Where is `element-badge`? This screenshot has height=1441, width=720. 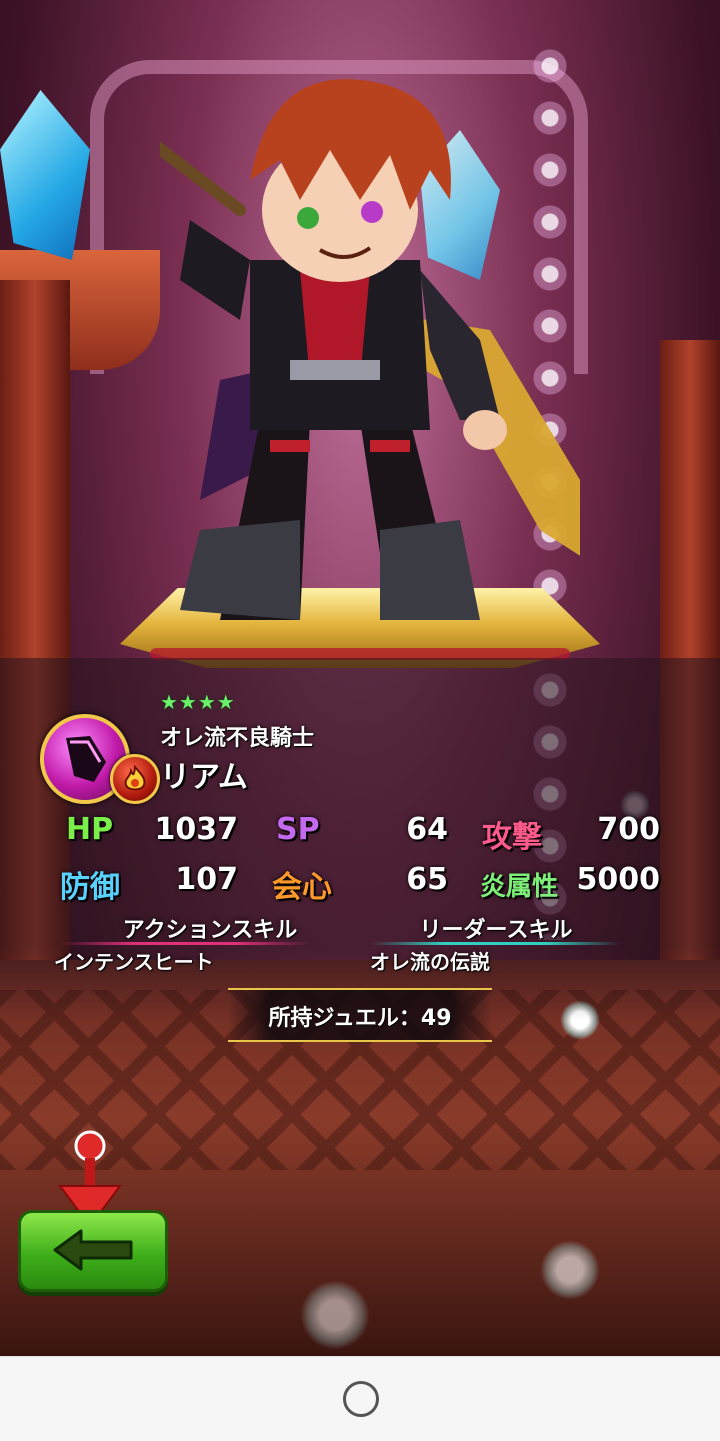 element-badge is located at coordinates (135, 779).